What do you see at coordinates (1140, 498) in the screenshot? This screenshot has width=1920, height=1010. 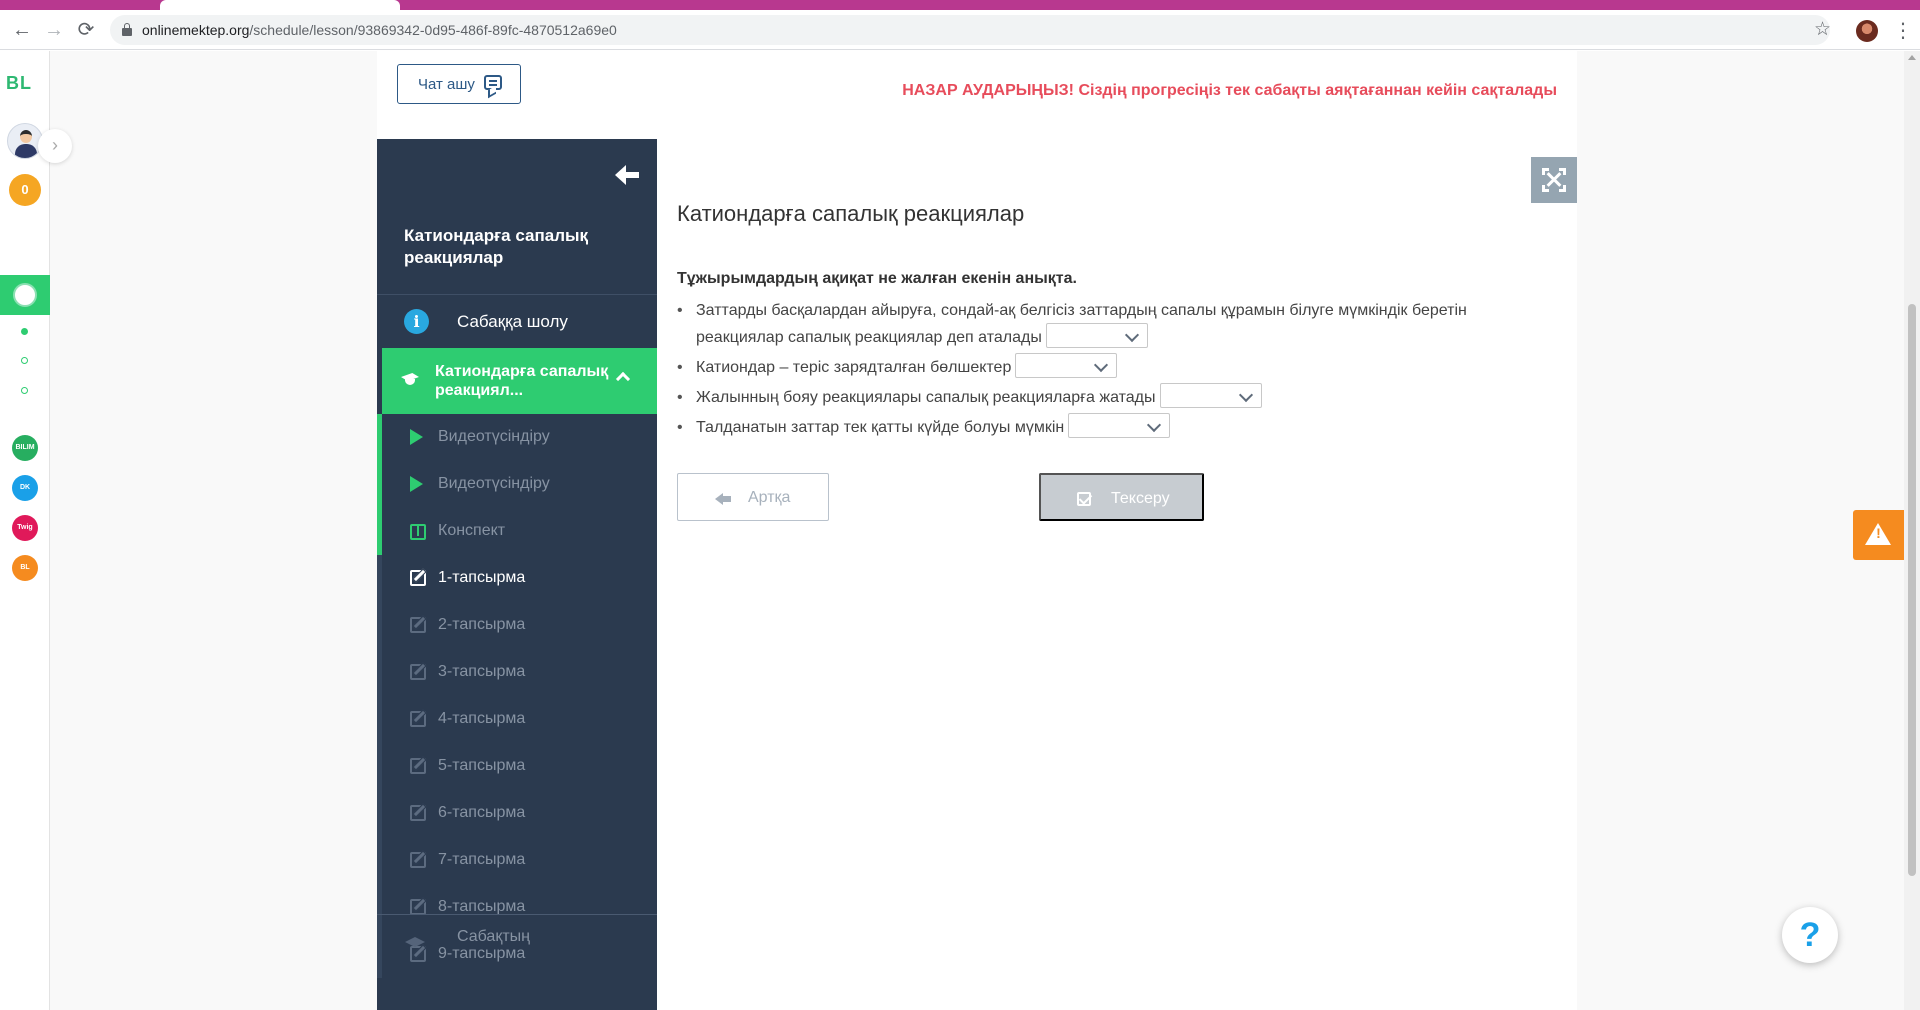 I see `check-button-label: Тексеру` at bounding box center [1140, 498].